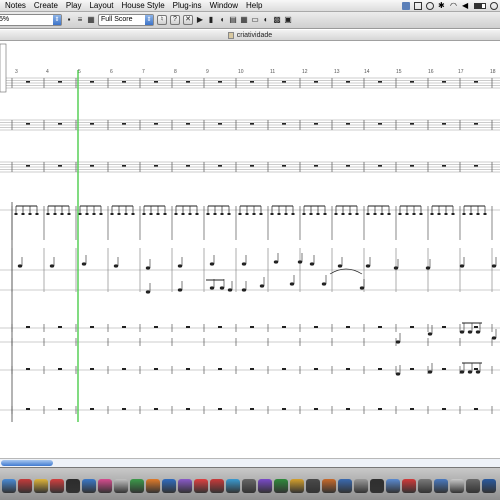 The width and height of the screenshot is (500, 500). What do you see at coordinates (143, 6) in the screenshot?
I see `menu-house-style: House Style` at bounding box center [143, 6].